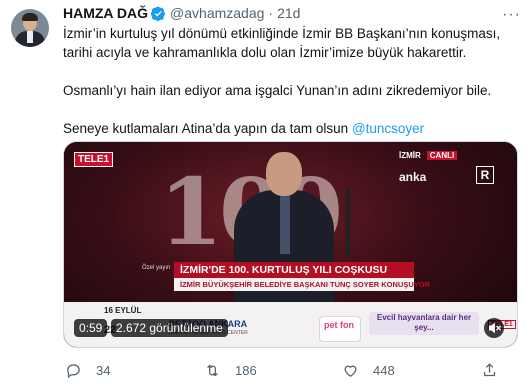  I want to click on tweet-header: HAMZA DAĞ @avhamzadag · 21d, so click(181, 13).